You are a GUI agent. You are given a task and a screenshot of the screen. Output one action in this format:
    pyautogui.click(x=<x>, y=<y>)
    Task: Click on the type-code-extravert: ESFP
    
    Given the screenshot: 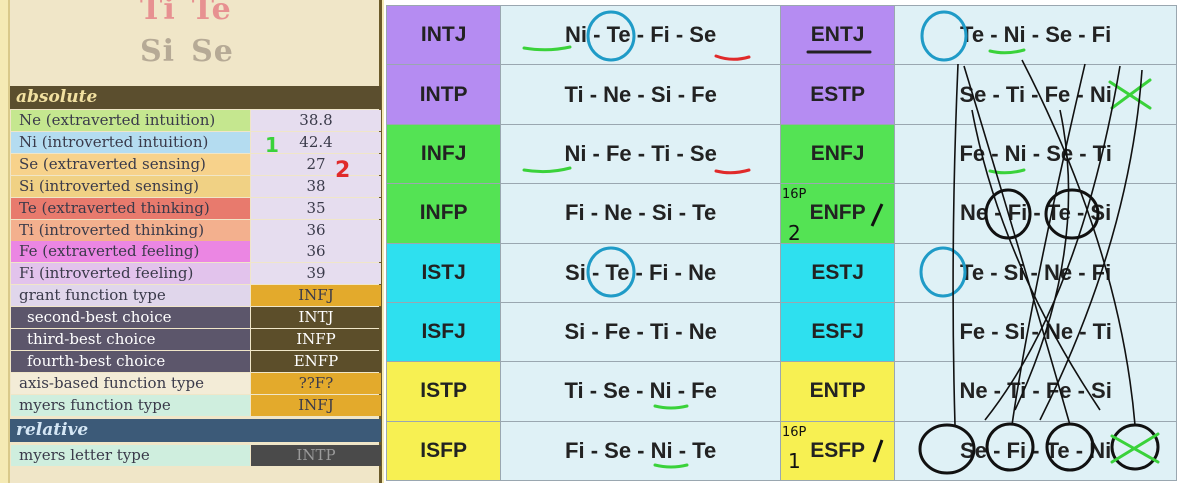 What is the action you would take?
    pyautogui.click(x=837, y=451)
    